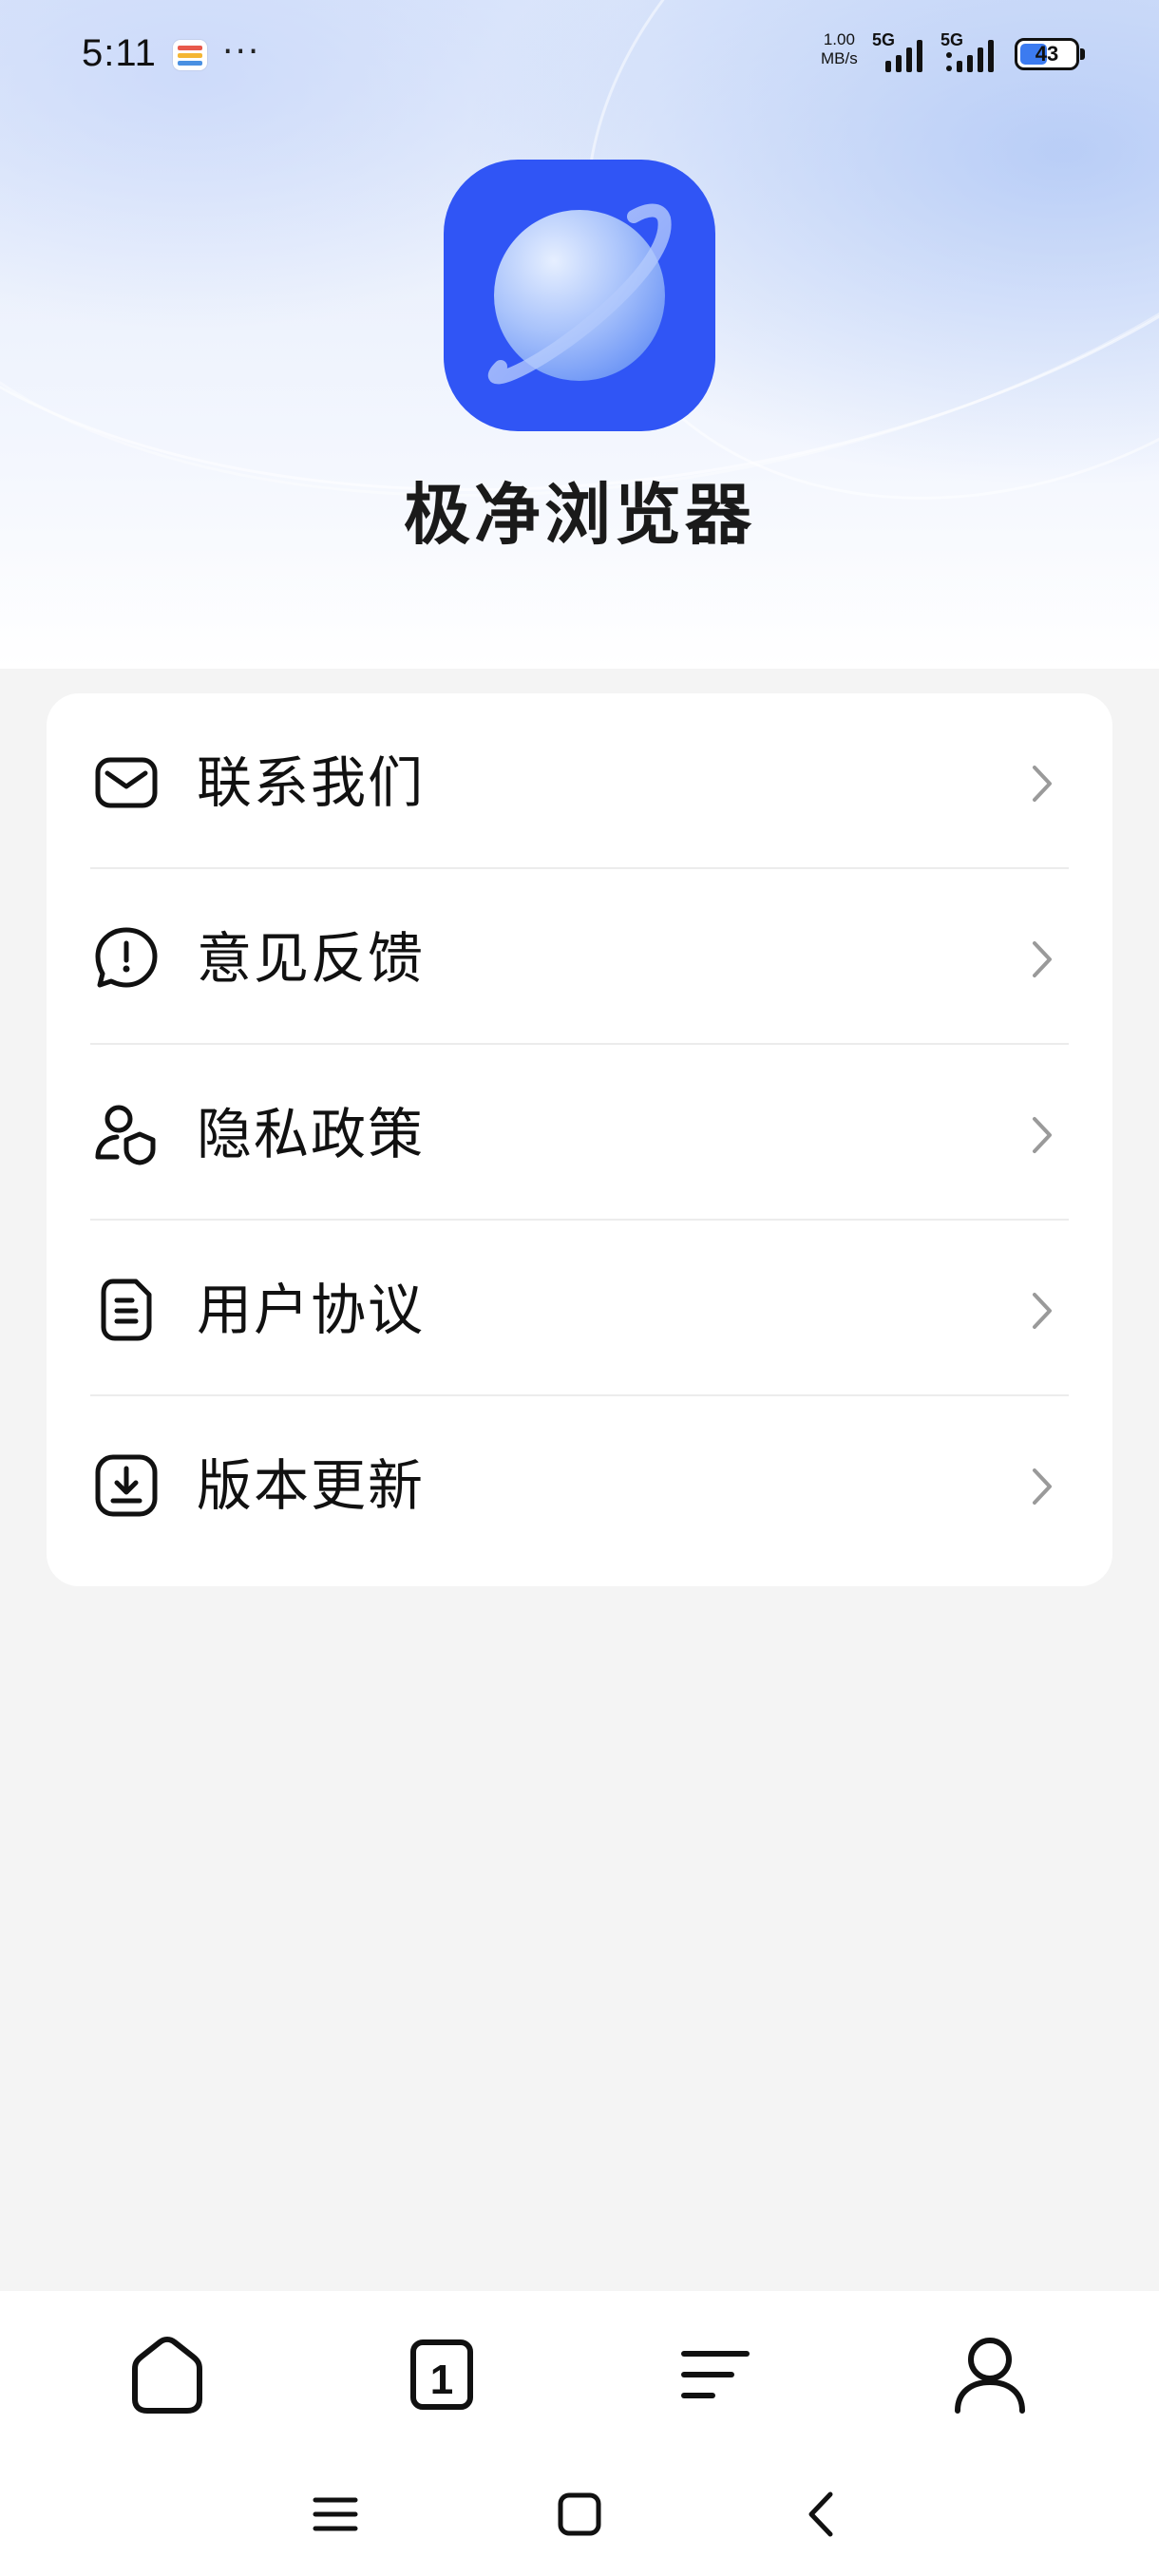 This screenshot has width=1159, height=2576. What do you see at coordinates (167, 2374) in the screenshot?
I see `home-icon` at bounding box center [167, 2374].